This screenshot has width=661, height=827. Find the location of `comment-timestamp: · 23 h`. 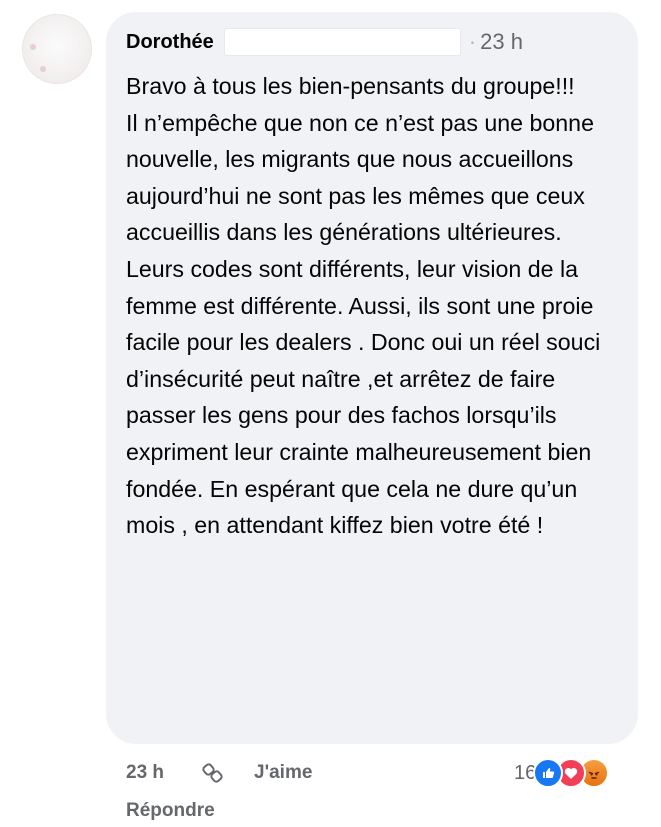

comment-timestamp: · 23 h is located at coordinates (496, 42).